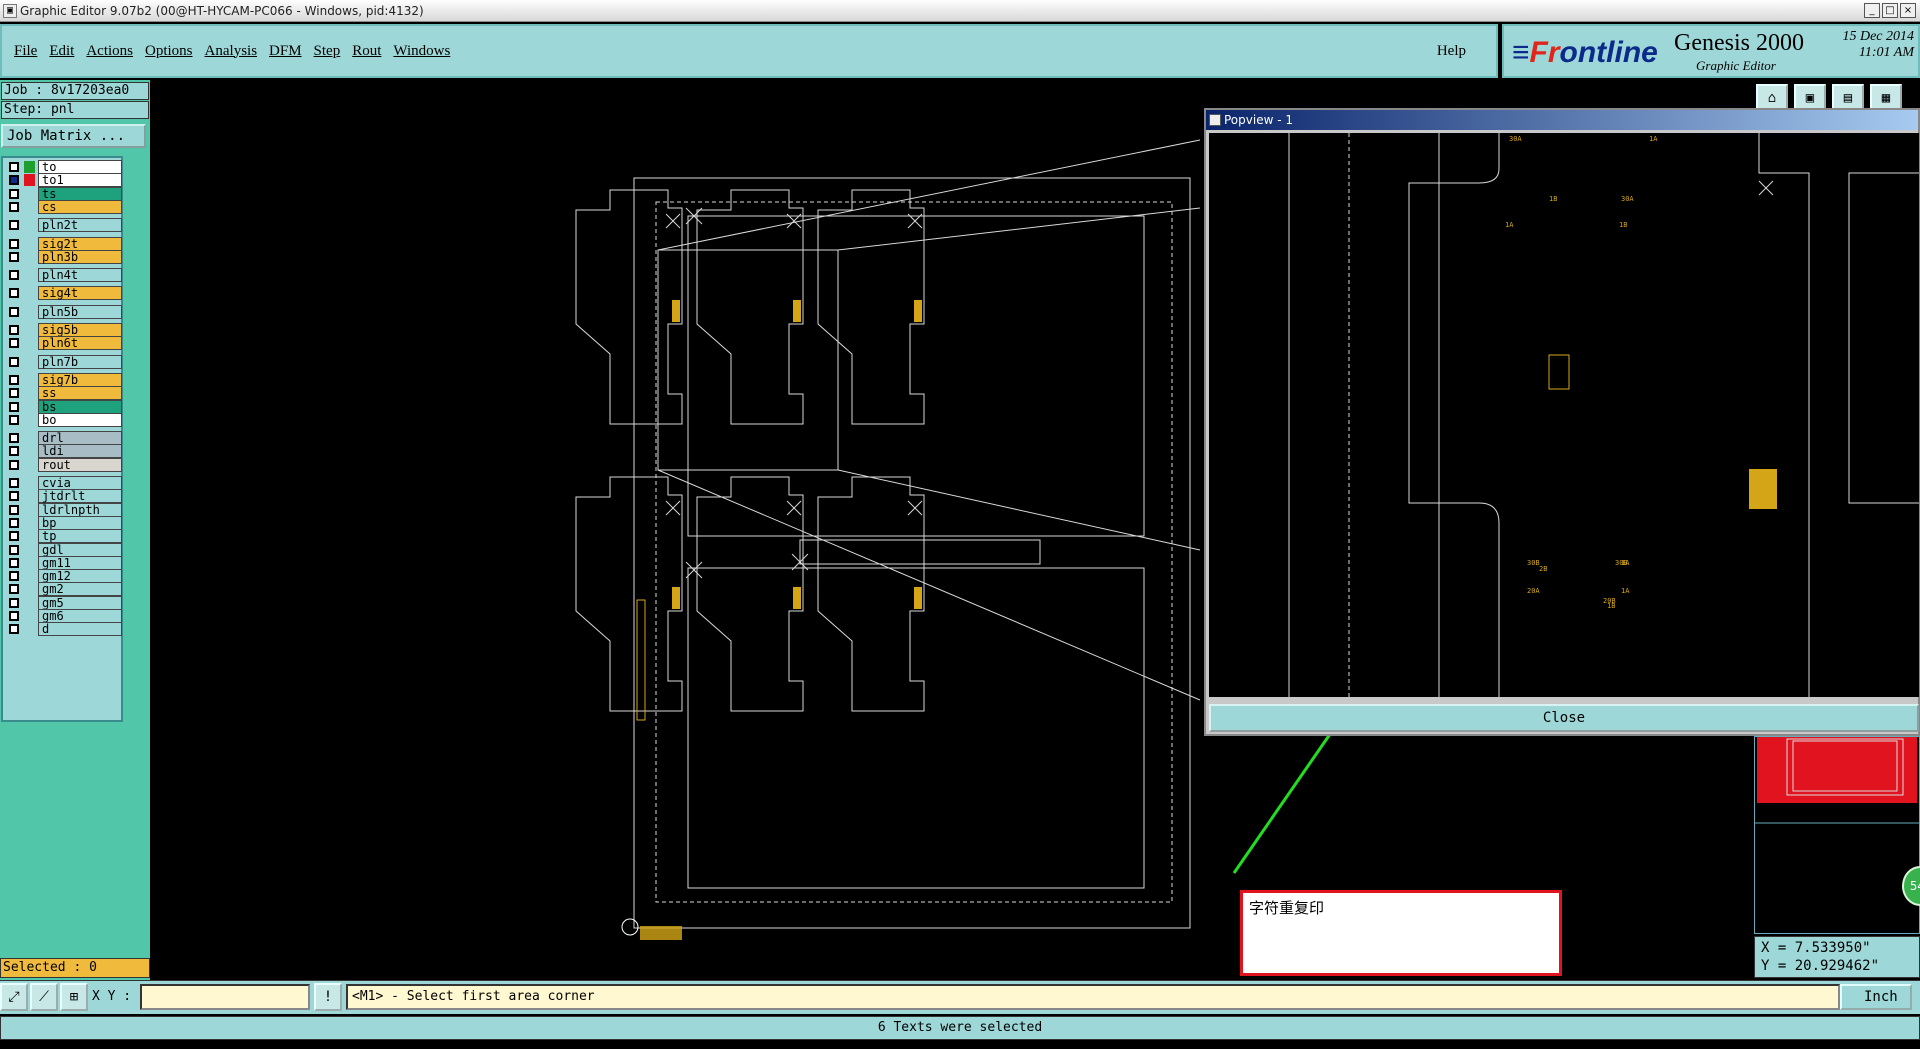 This screenshot has height=1049, width=1920. What do you see at coordinates (80, 167) in the screenshot?
I see `layer-name: to` at bounding box center [80, 167].